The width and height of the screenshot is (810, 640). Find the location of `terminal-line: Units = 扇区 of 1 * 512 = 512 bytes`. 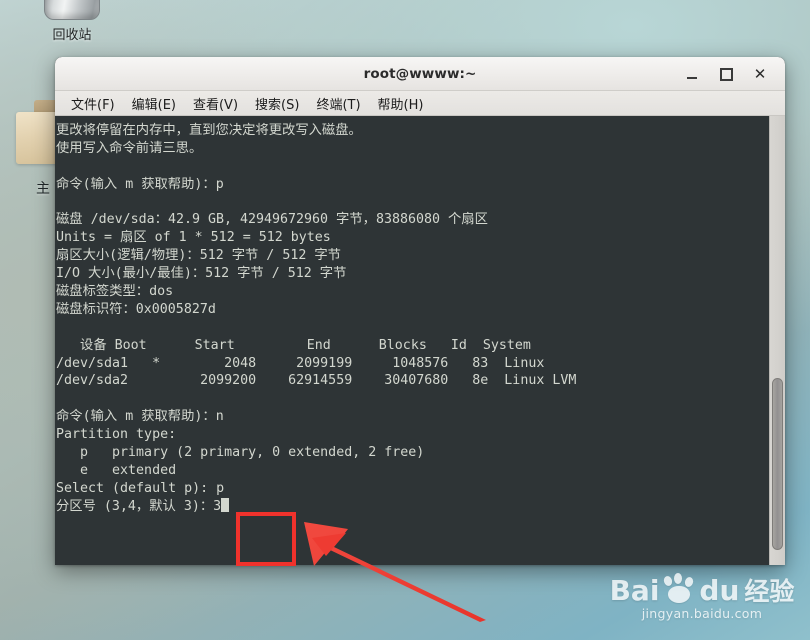

terminal-line: Units = 扇区 of 1 * 512 = 512 bytes is located at coordinates (193, 238).